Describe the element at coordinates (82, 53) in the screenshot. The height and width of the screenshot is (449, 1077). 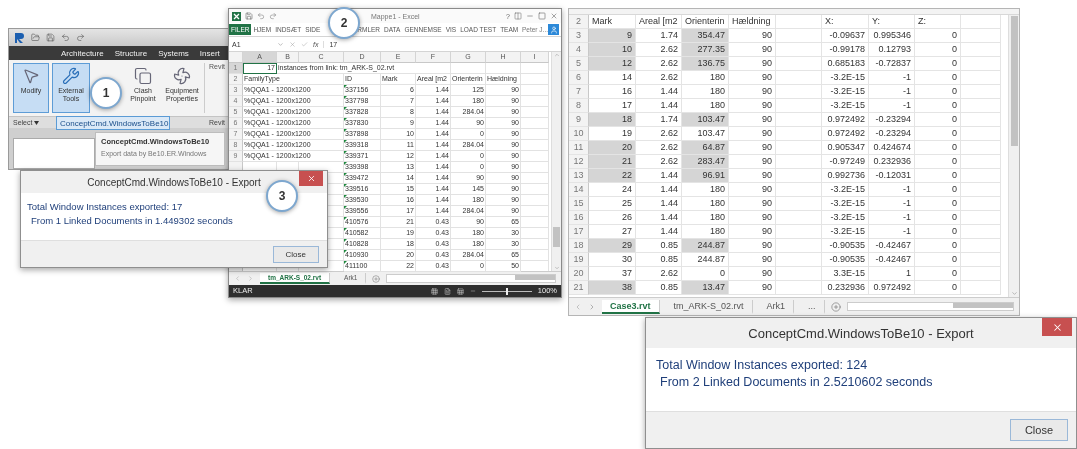
I see `ribbon-tab: Architecture` at that location.